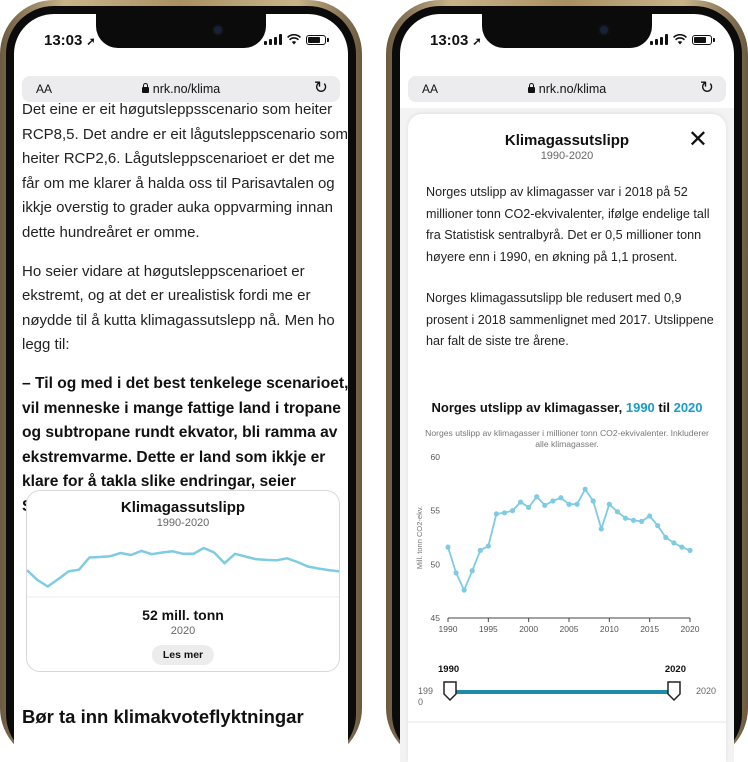 The image size is (748, 762). What do you see at coordinates (450, 691) in the screenshot?
I see `slider-handle-start` at bounding box center [450, 691].